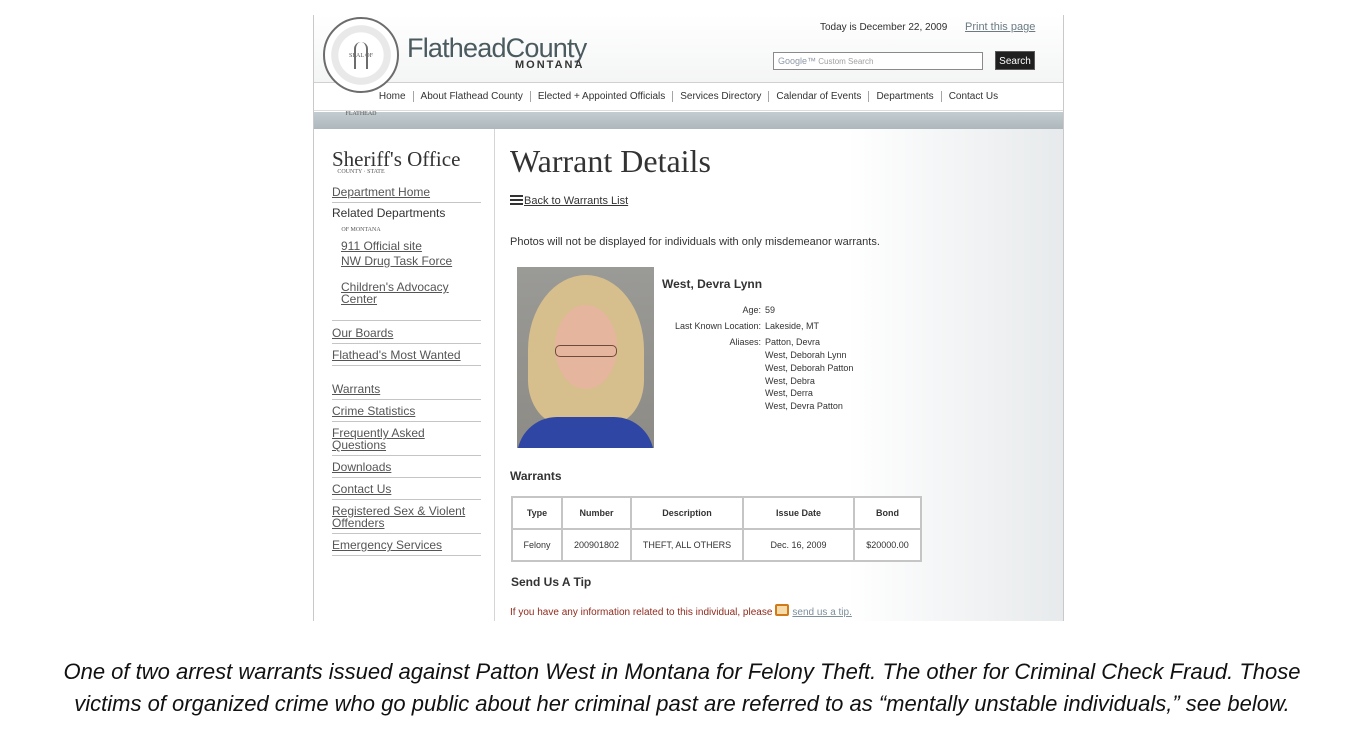 The height and width of the screenshot is (731, 1364). Describe the element at coordinates (804, 406) in the screenshot. I see `alias-item: West, Devra Patton` at that location.